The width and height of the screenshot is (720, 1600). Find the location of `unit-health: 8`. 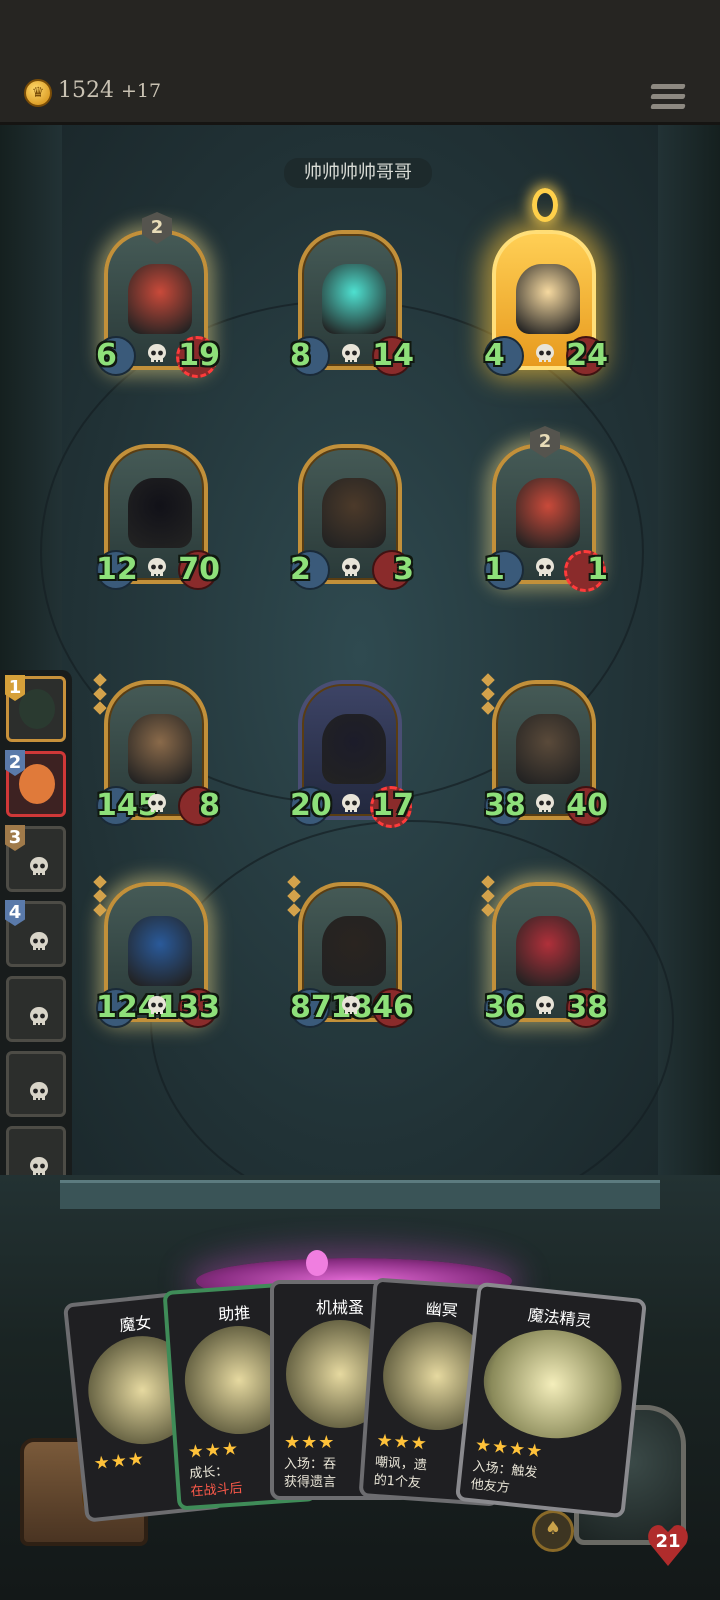

unit-health: 8 is located at coordinates (209, 805).